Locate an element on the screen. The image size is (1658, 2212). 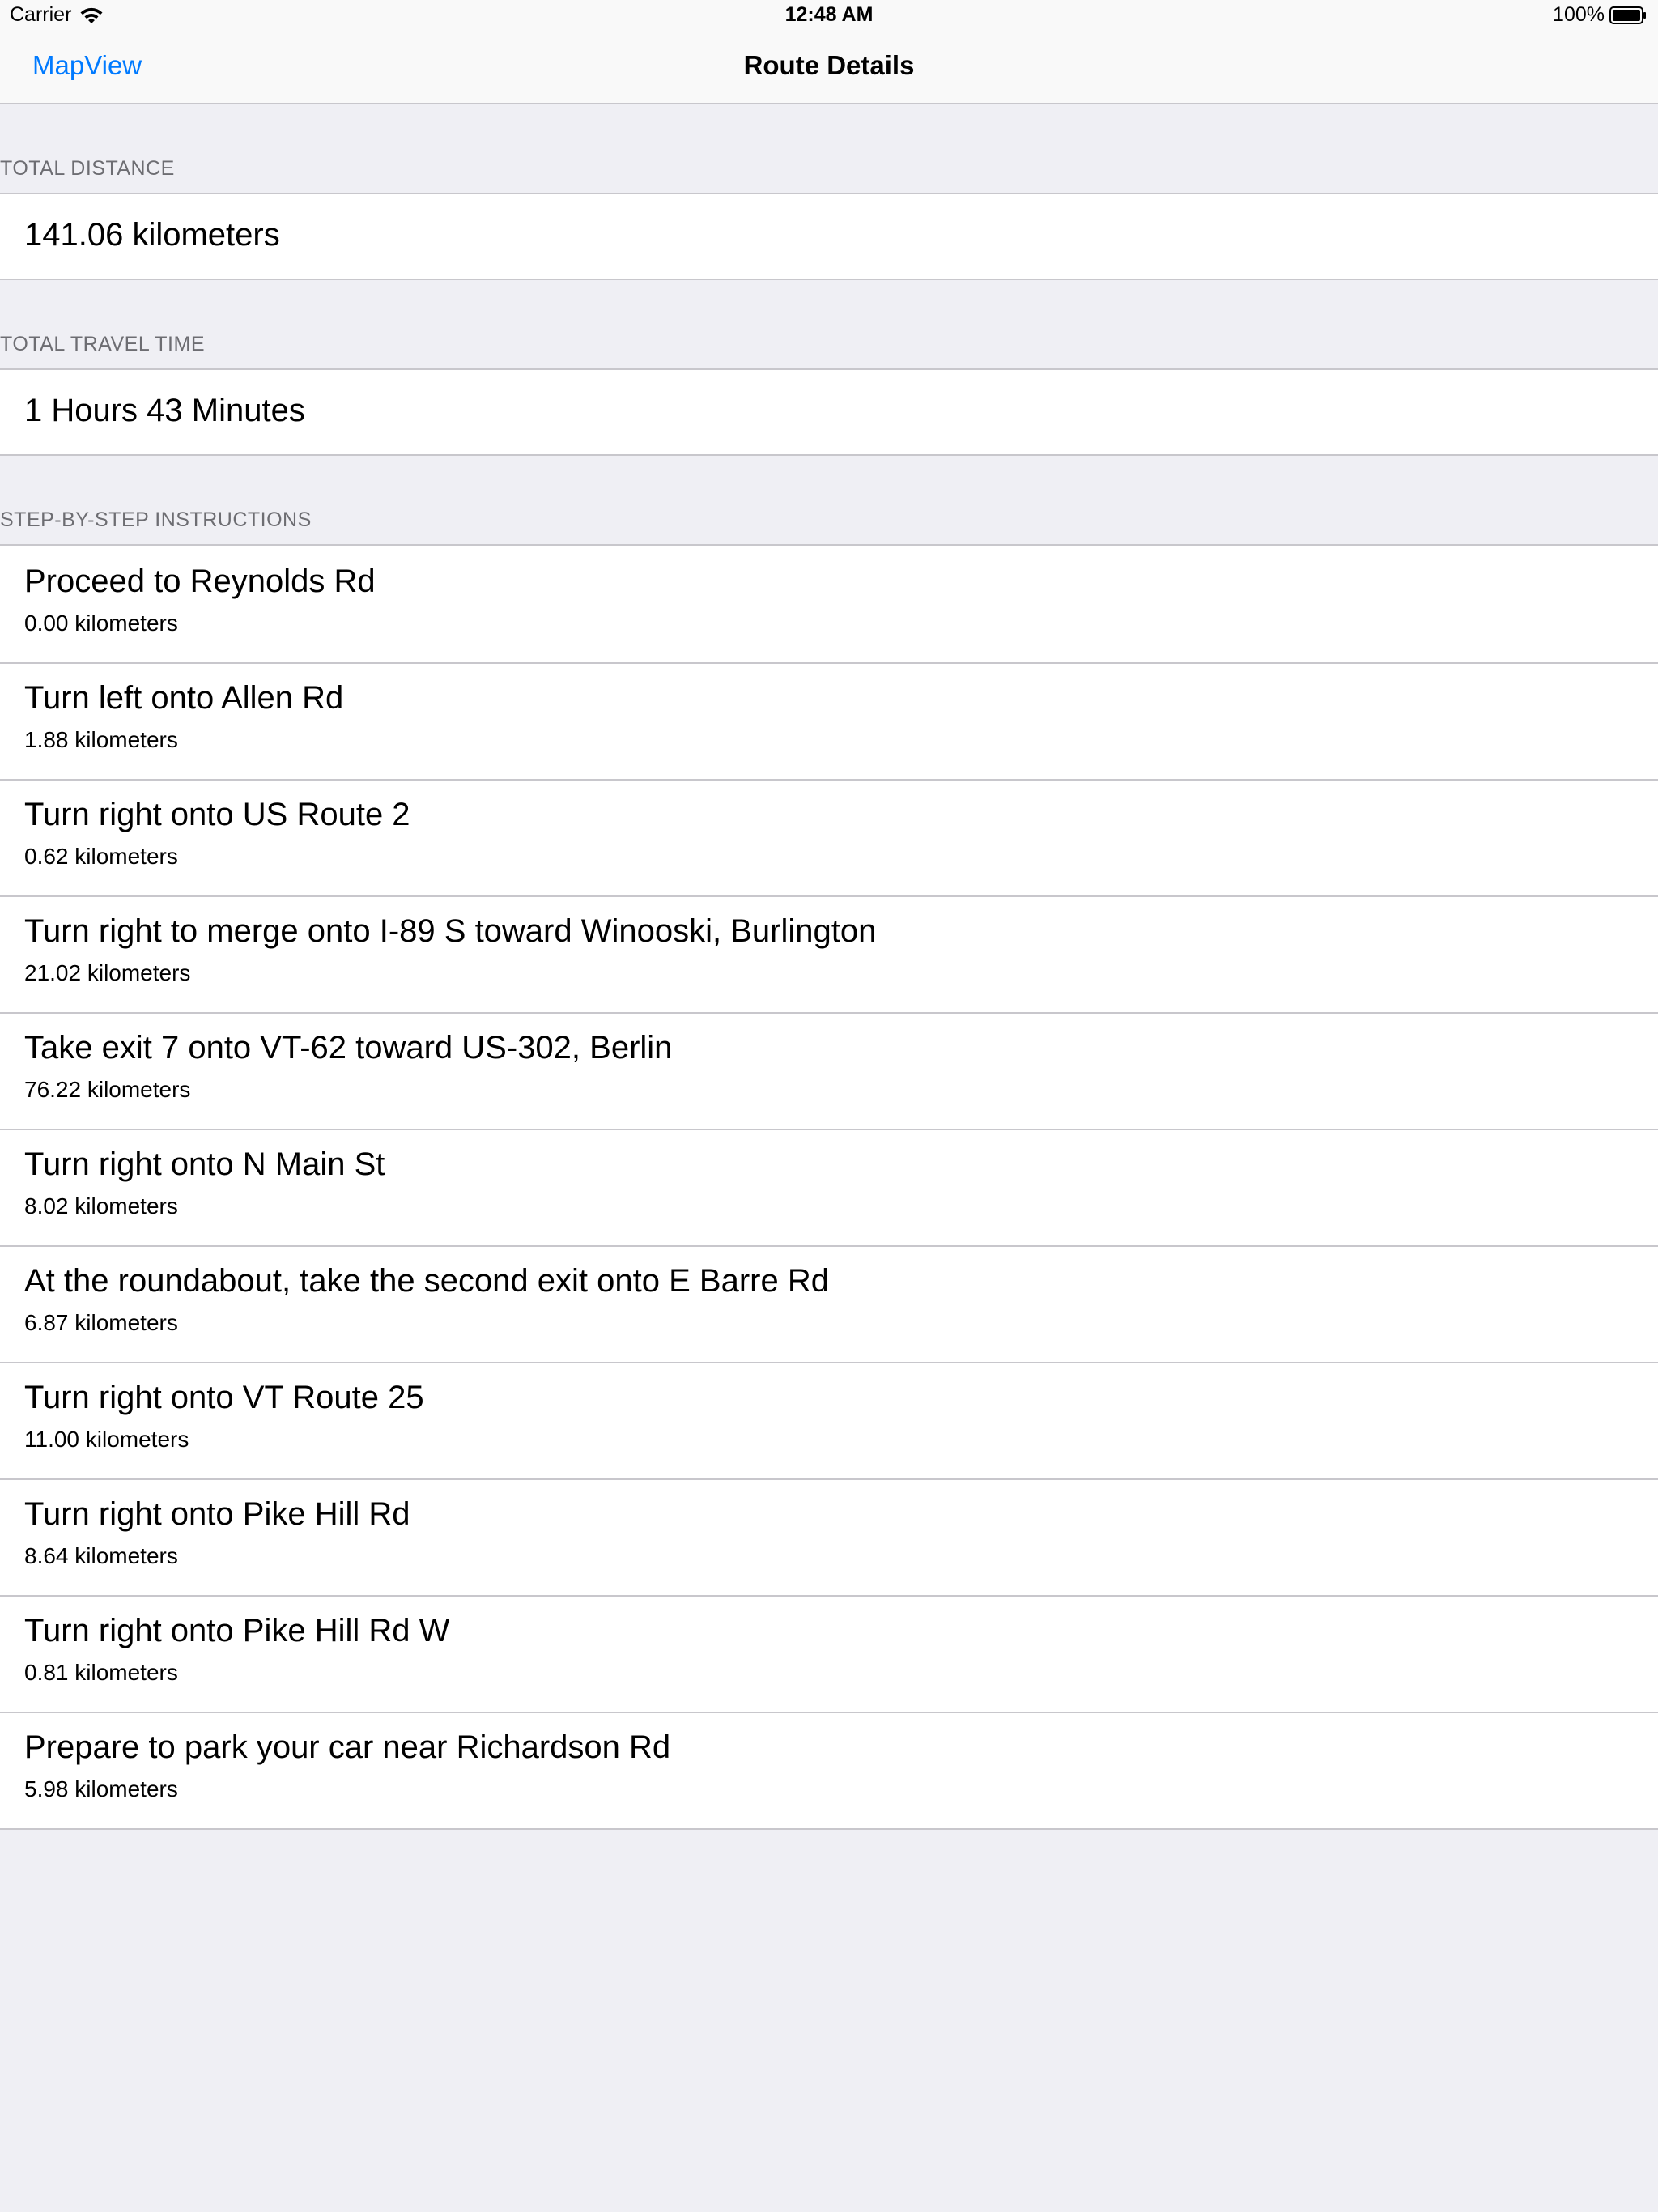
step-row: Turn left onto Allen Rd 1.88 kilometers is located at coordinates (829, 720).